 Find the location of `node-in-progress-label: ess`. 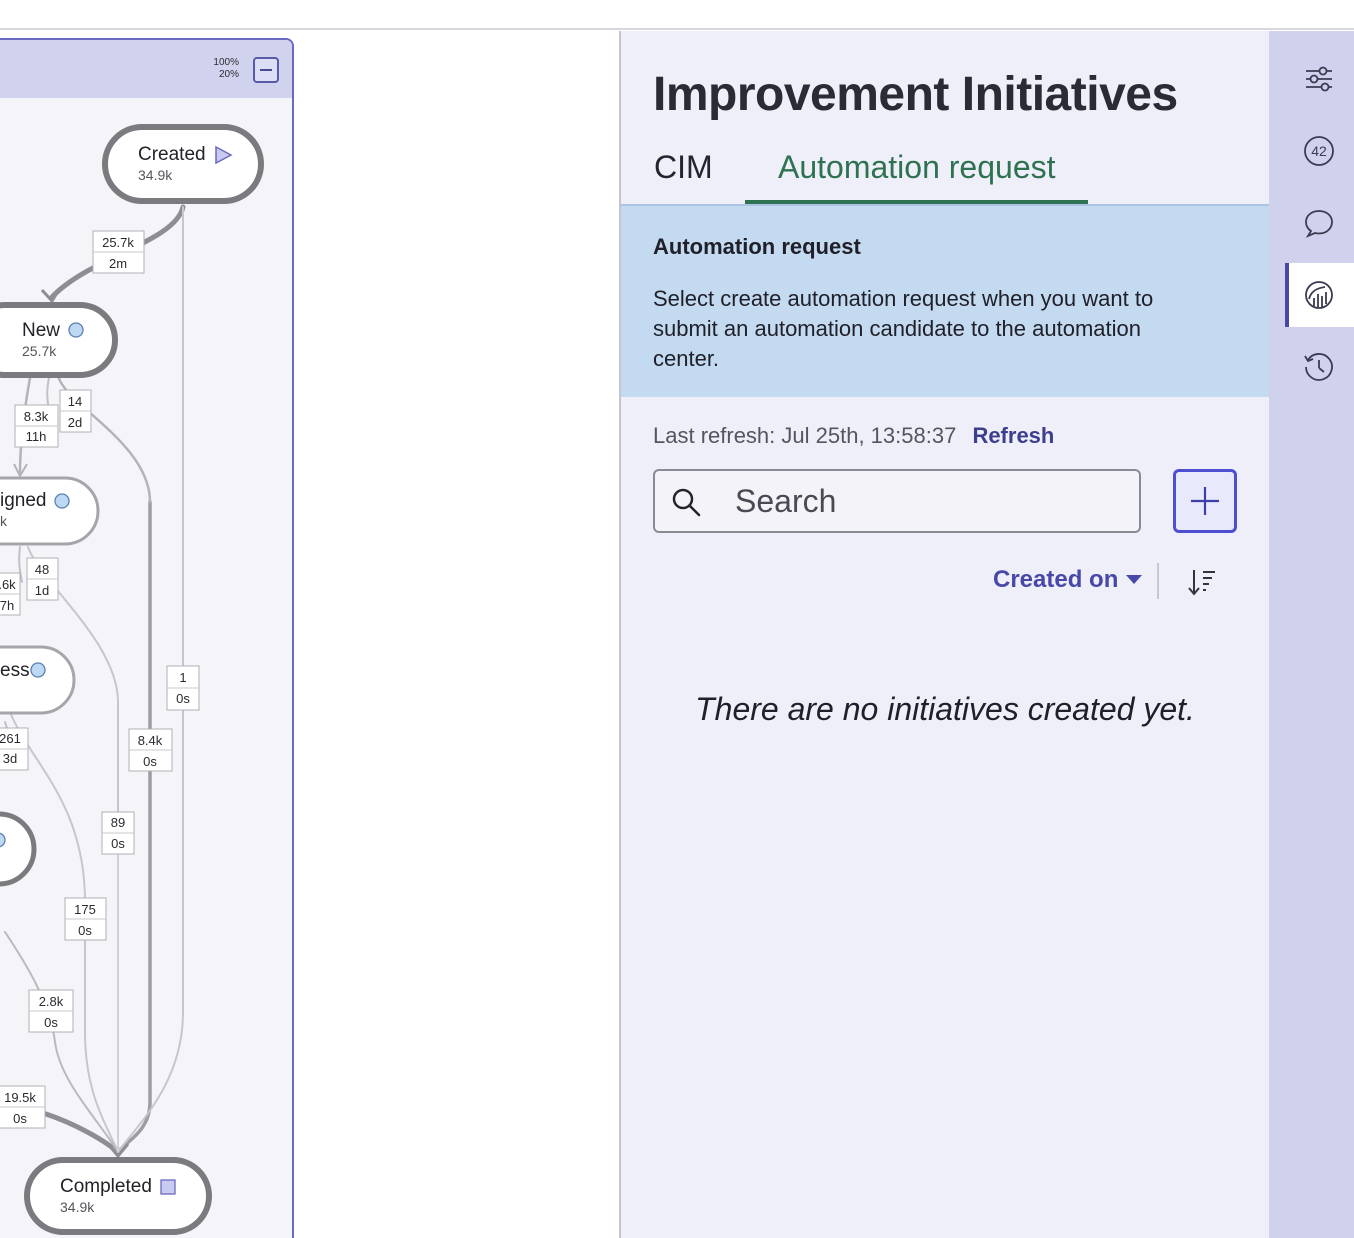

node-in-progress-label: ess is located at coordinates (15, 670).